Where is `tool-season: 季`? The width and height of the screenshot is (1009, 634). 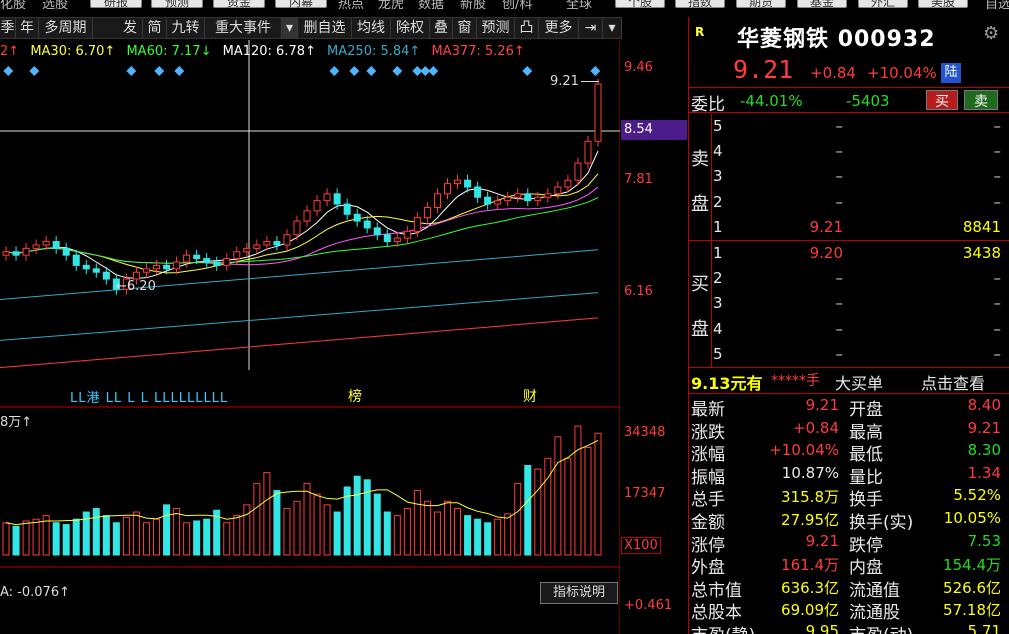 tool-season: 季 is located at coordinates (8, 28).